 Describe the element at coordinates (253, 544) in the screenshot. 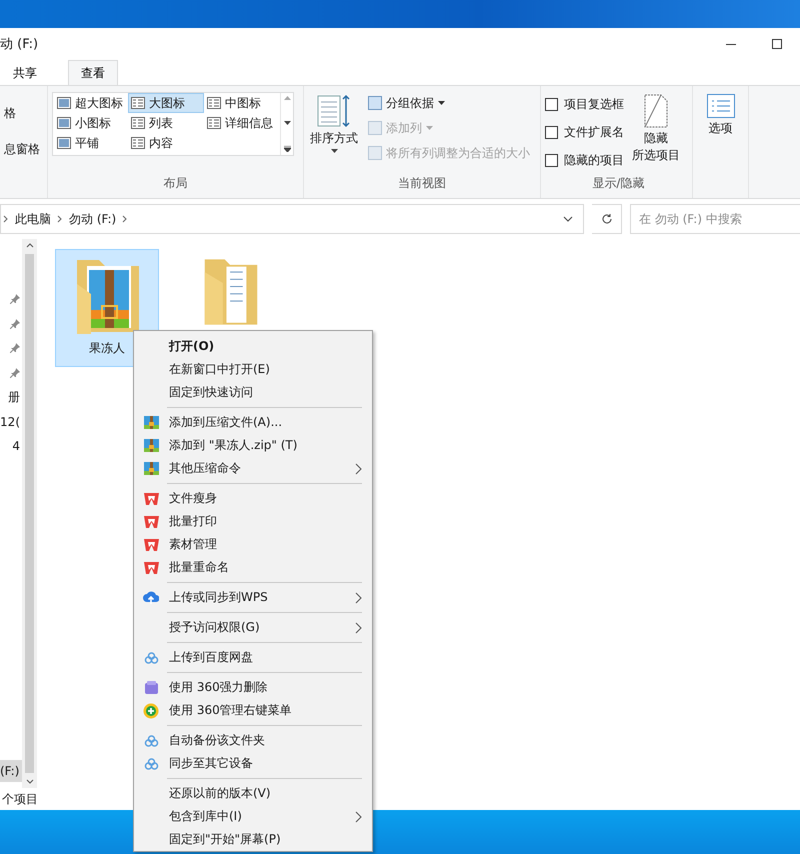

I see `menu-item: 素材管理` at that location.